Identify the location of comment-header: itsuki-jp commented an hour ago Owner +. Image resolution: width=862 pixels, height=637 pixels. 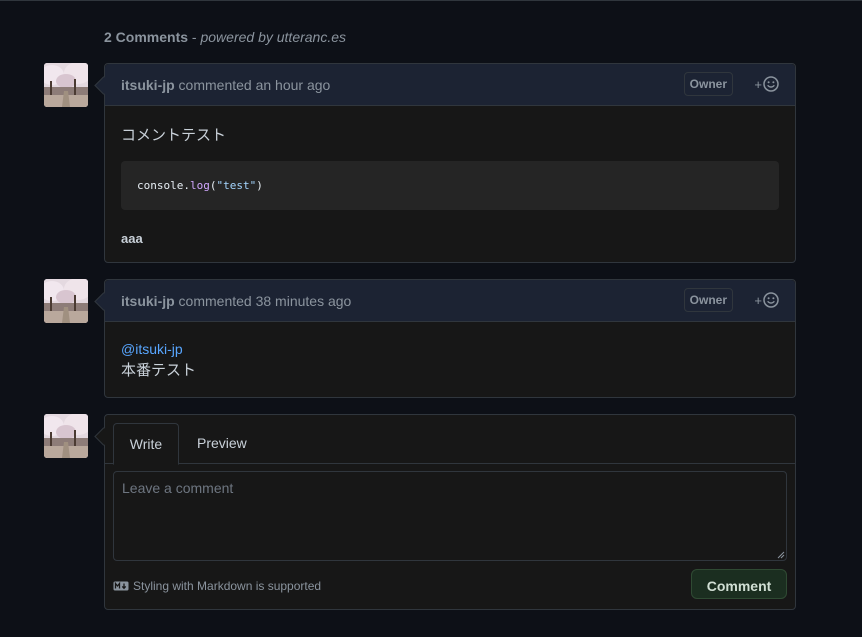
(450, 85).